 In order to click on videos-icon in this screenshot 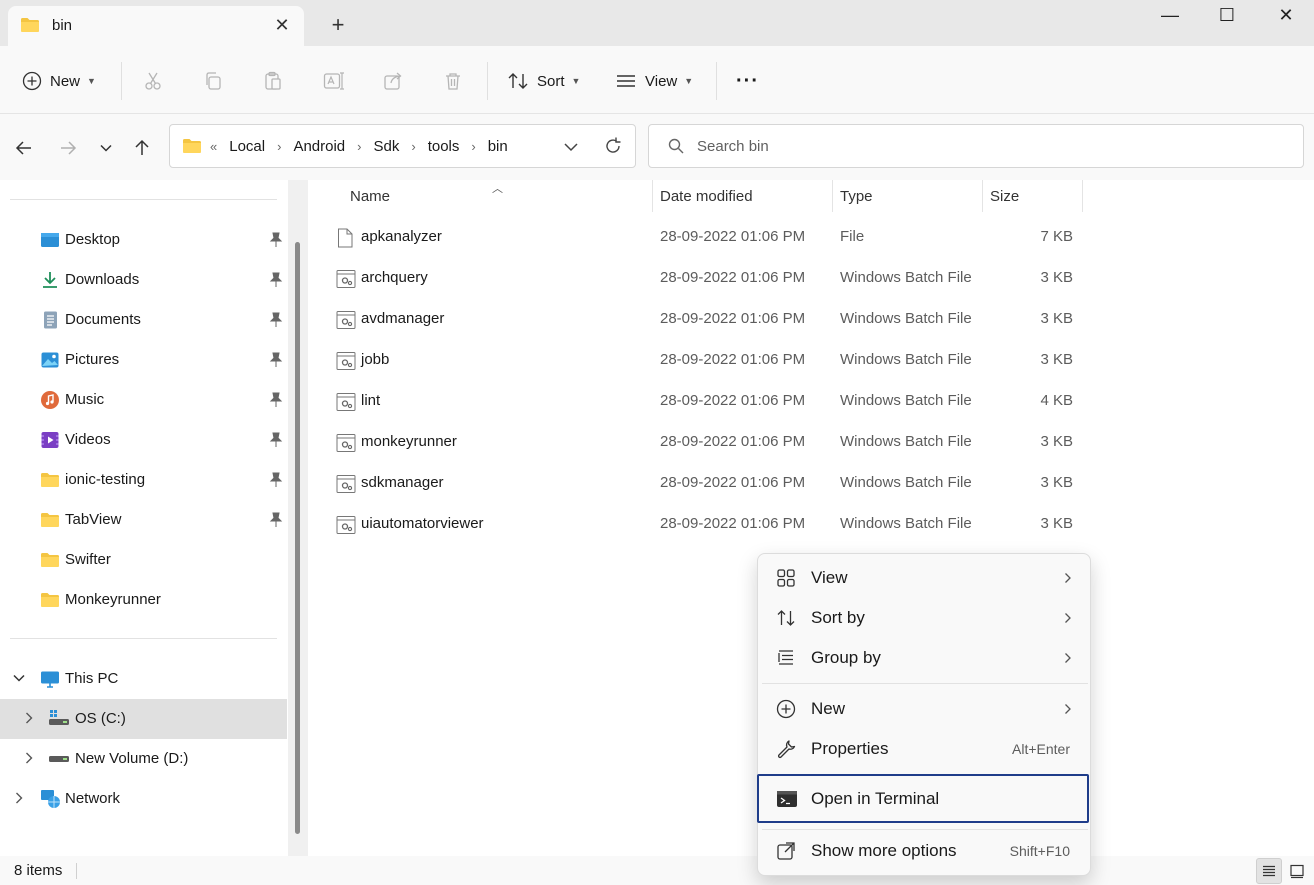, I will do `click(50, 440)`.